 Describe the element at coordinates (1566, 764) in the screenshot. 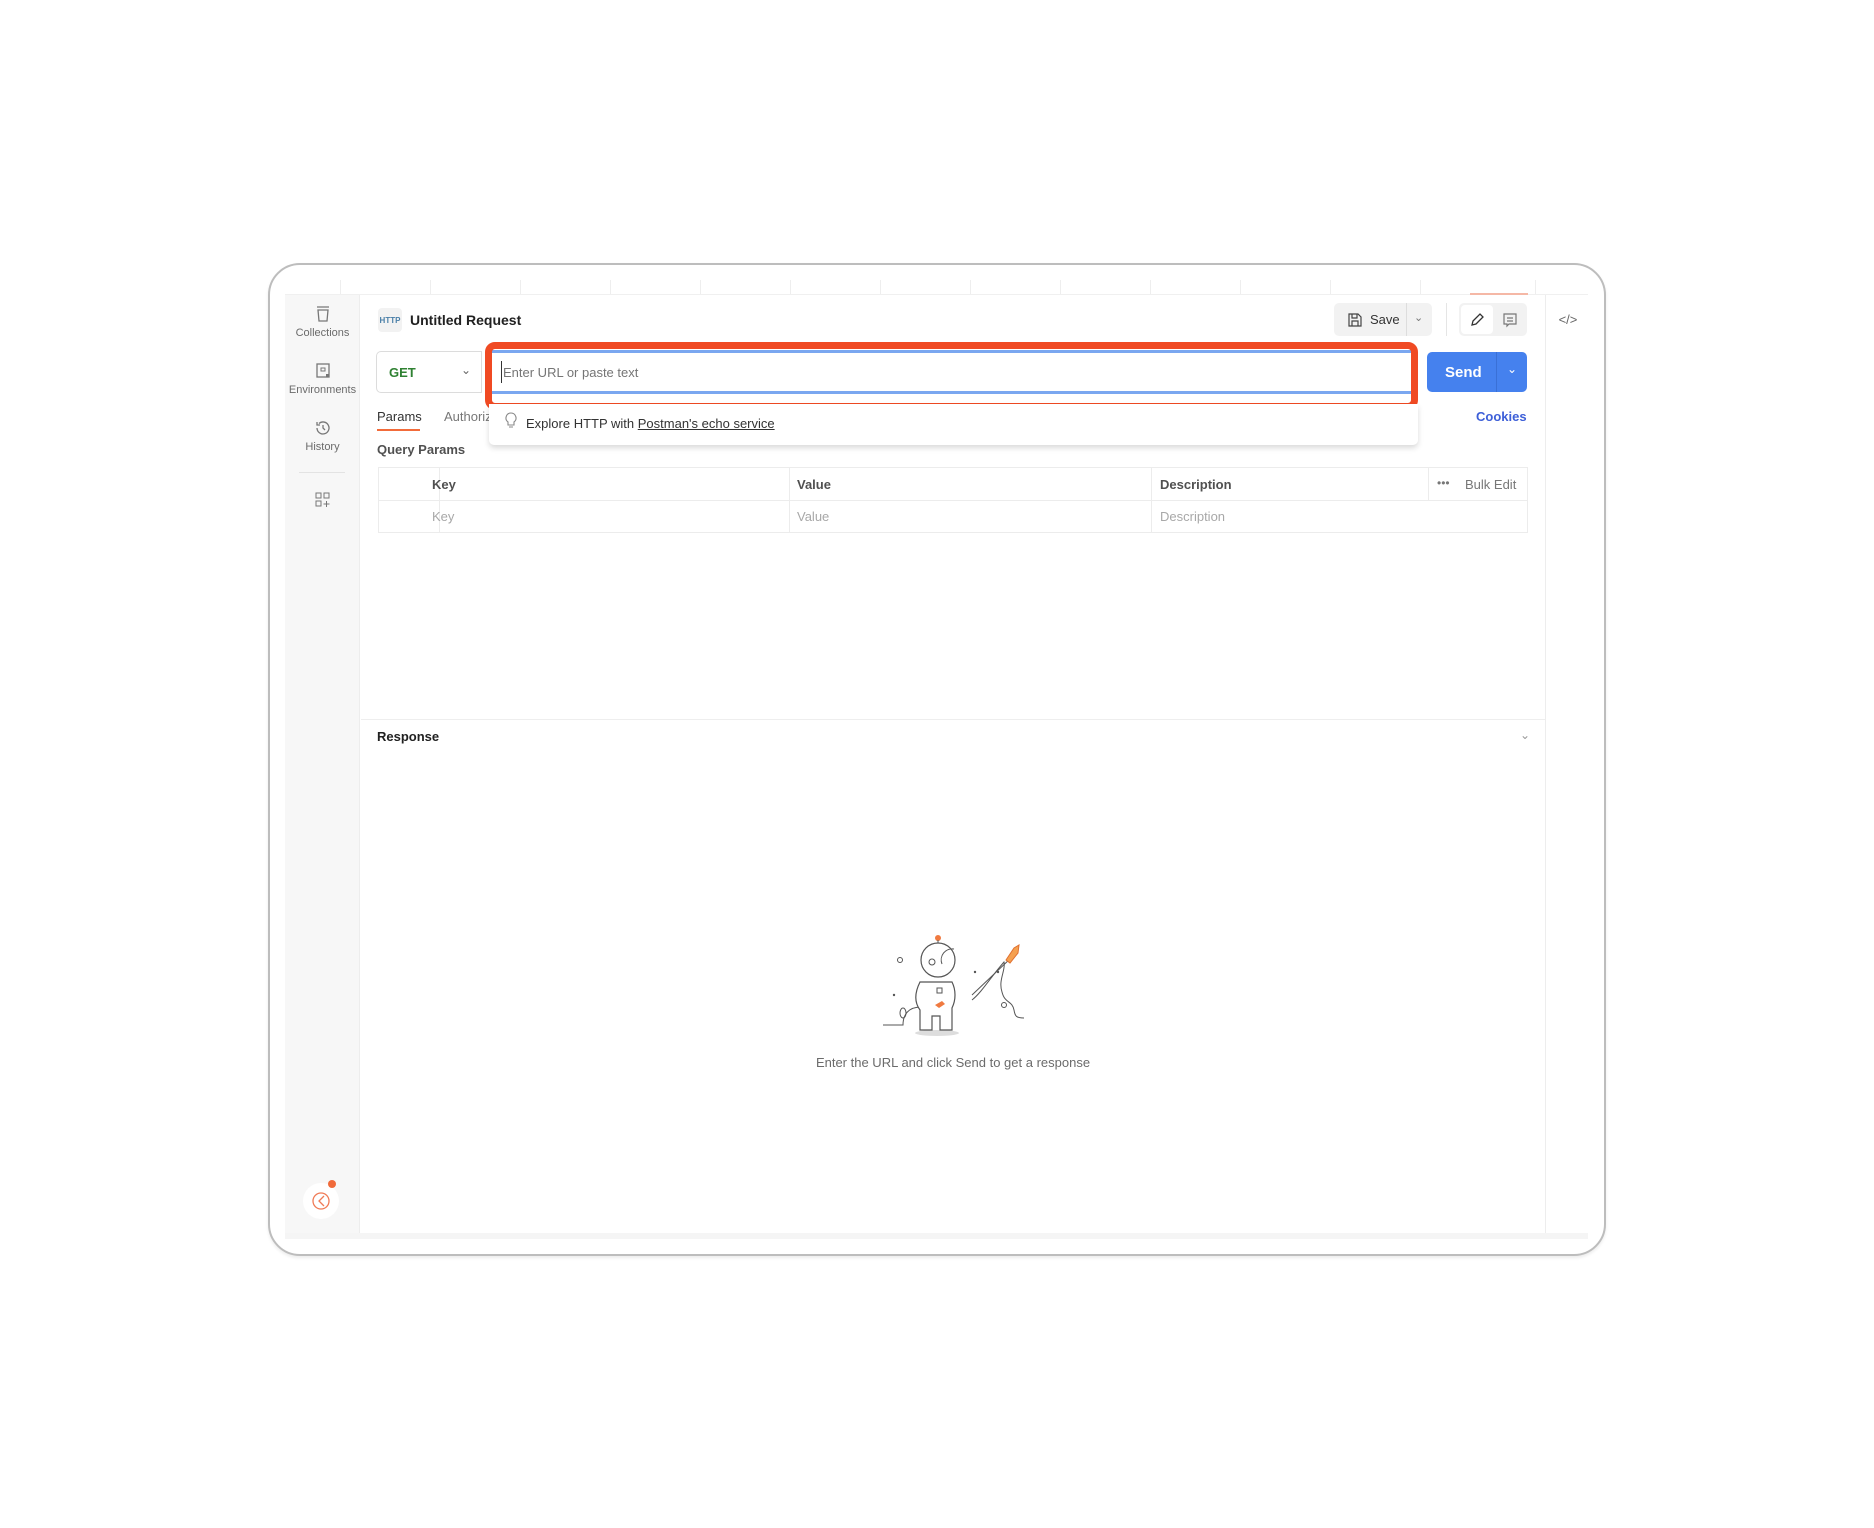

I see `right-panel: </>` at that location.